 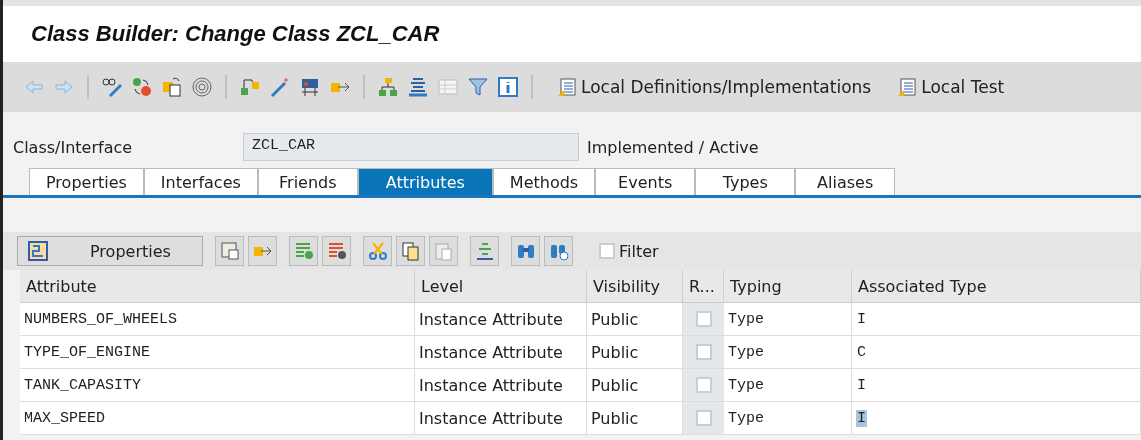 I want to click on filter-label: Filter, so click(x=639, y=251).